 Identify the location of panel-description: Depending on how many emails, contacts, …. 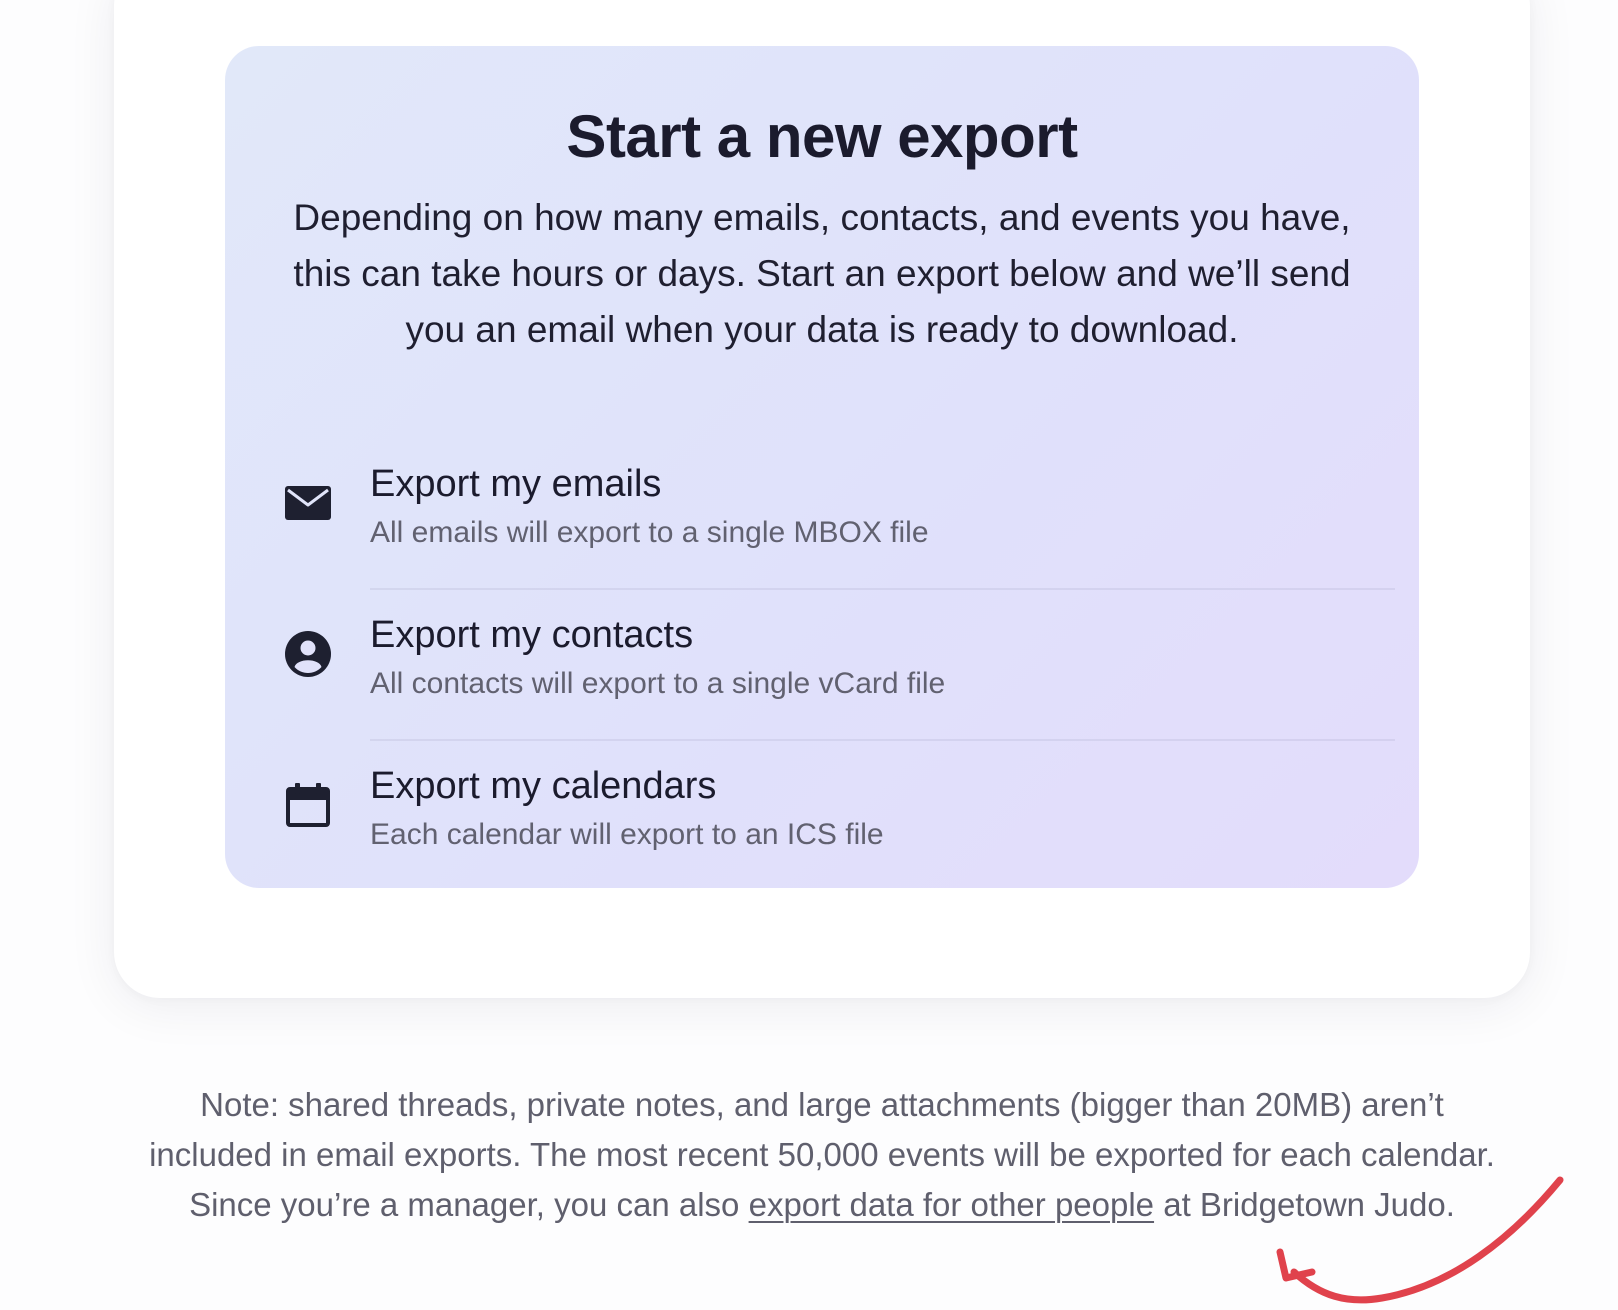
(822, 273).